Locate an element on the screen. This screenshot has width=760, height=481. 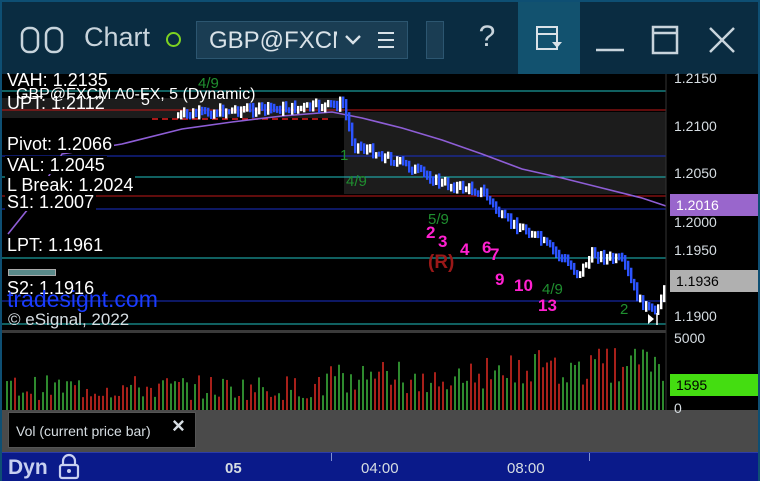
close-icon is located at coordinates (722, 40).